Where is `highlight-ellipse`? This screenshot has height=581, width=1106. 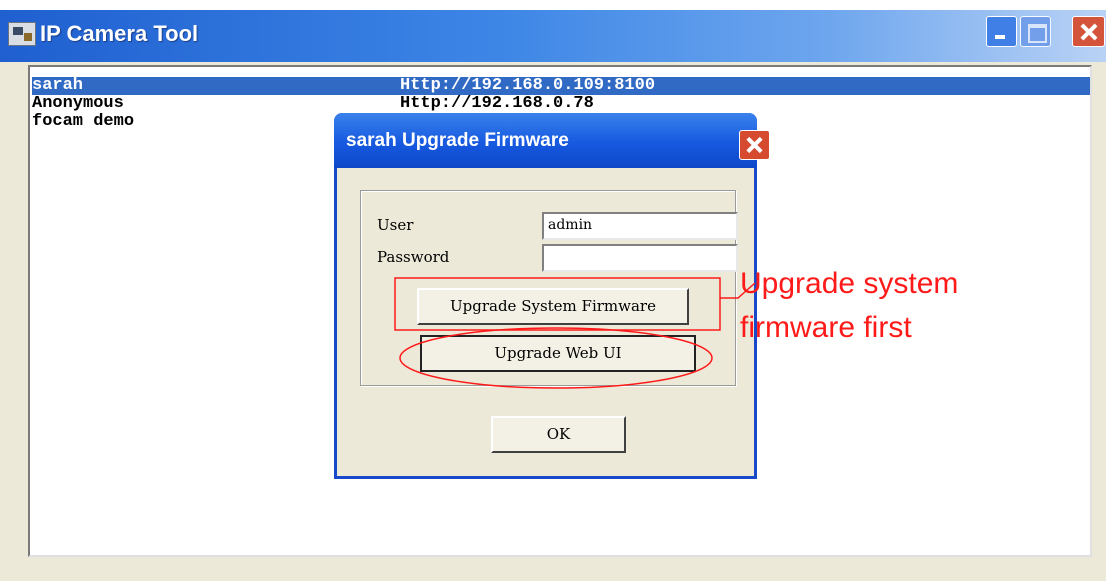 highlight-ellipse is located at coordinates (556, 358).